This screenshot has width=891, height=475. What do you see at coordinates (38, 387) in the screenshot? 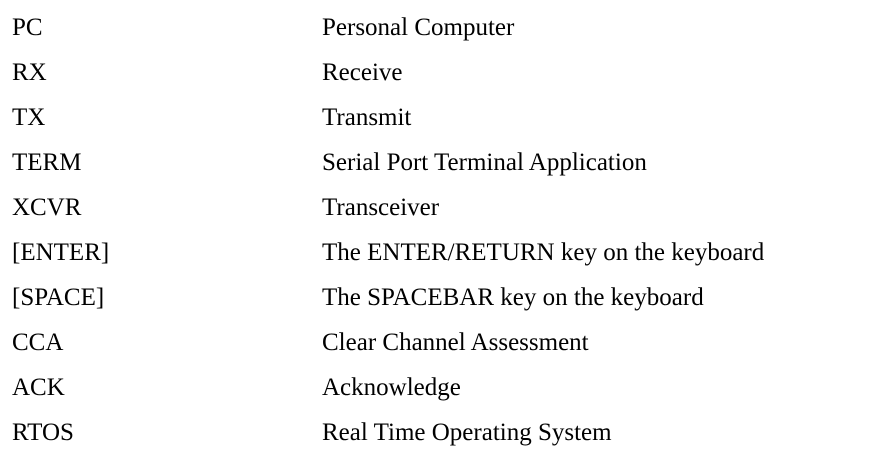
I see `term: ACK` at bounding box center [38, 387].